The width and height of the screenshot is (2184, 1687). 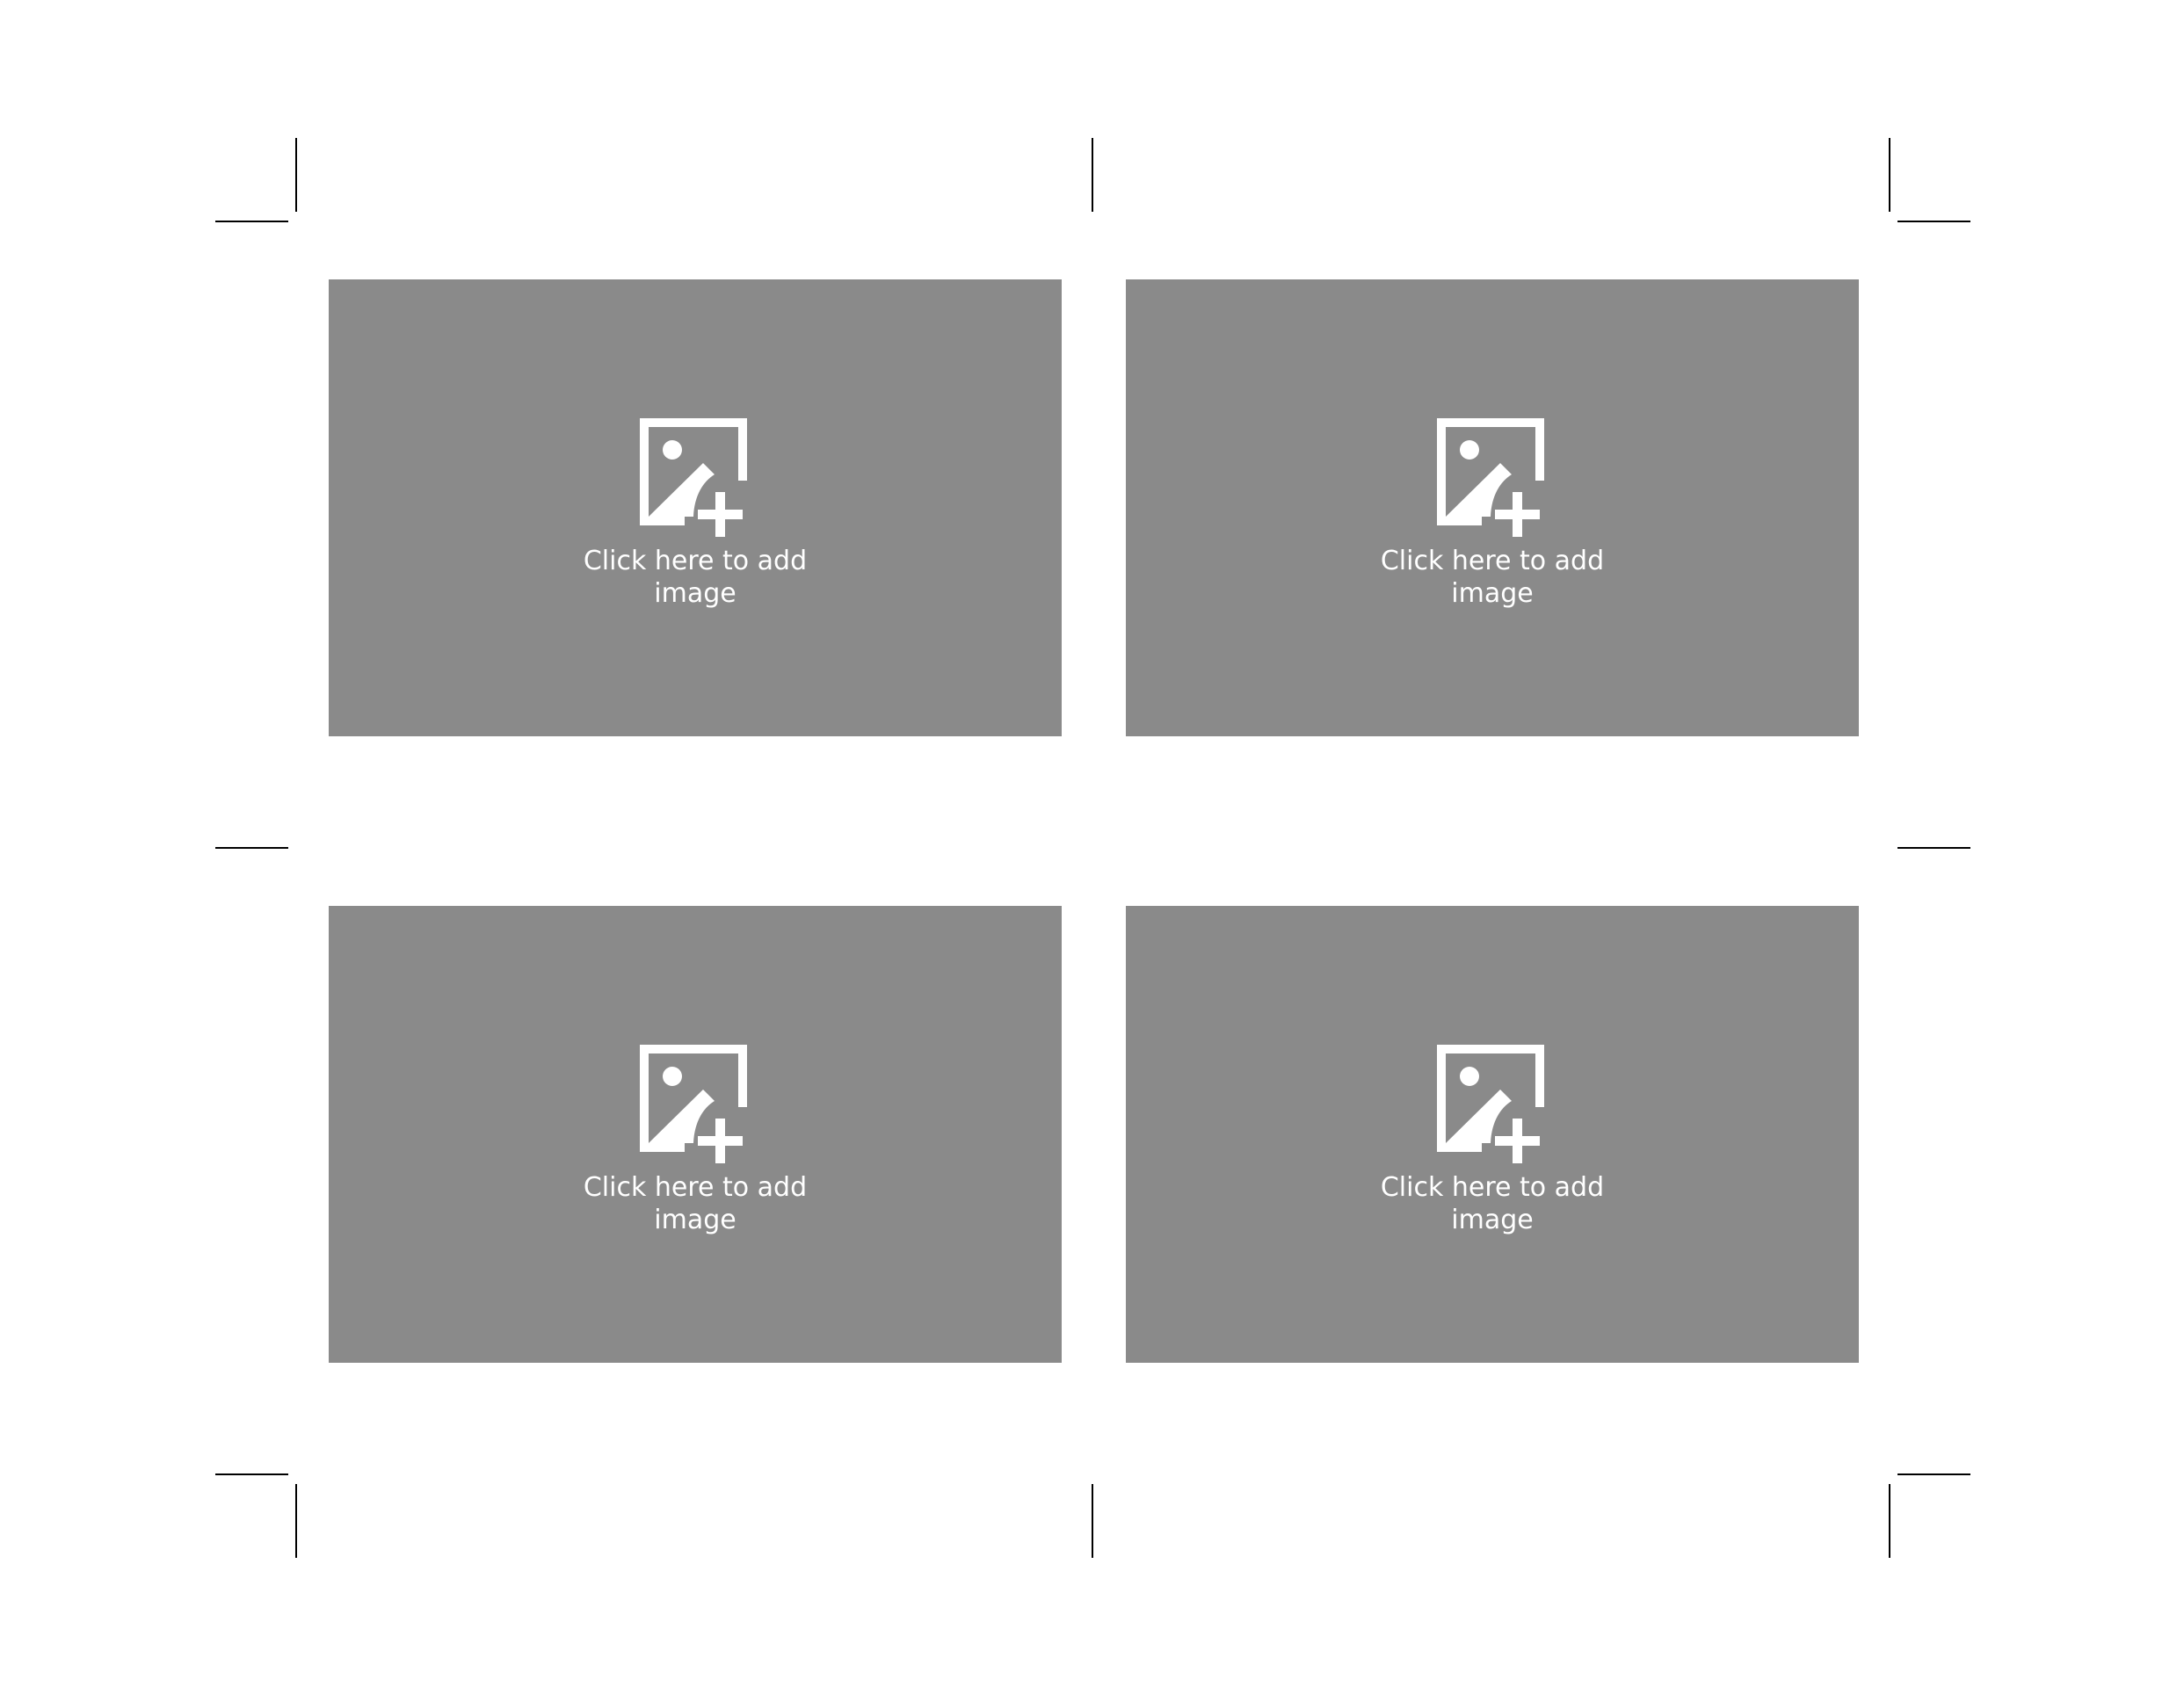 I want to click on image-placeholder-3: Click here to add image, so click(x=695, y=1134).